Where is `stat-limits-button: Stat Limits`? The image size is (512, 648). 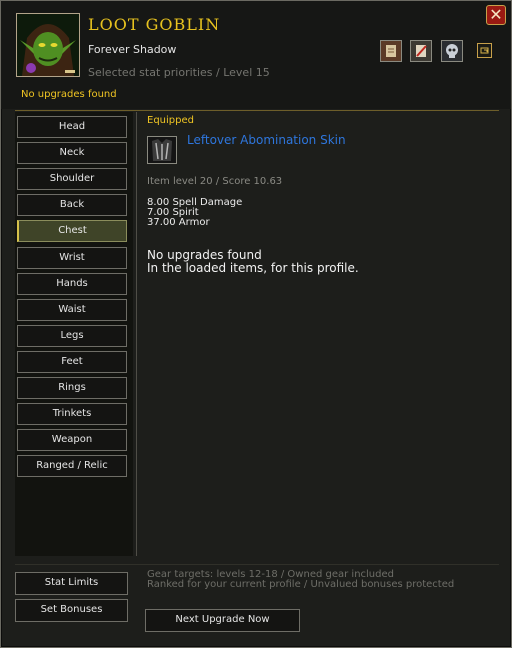 stat-limits-button: Stat Limits is located at coordinates (71, 583).